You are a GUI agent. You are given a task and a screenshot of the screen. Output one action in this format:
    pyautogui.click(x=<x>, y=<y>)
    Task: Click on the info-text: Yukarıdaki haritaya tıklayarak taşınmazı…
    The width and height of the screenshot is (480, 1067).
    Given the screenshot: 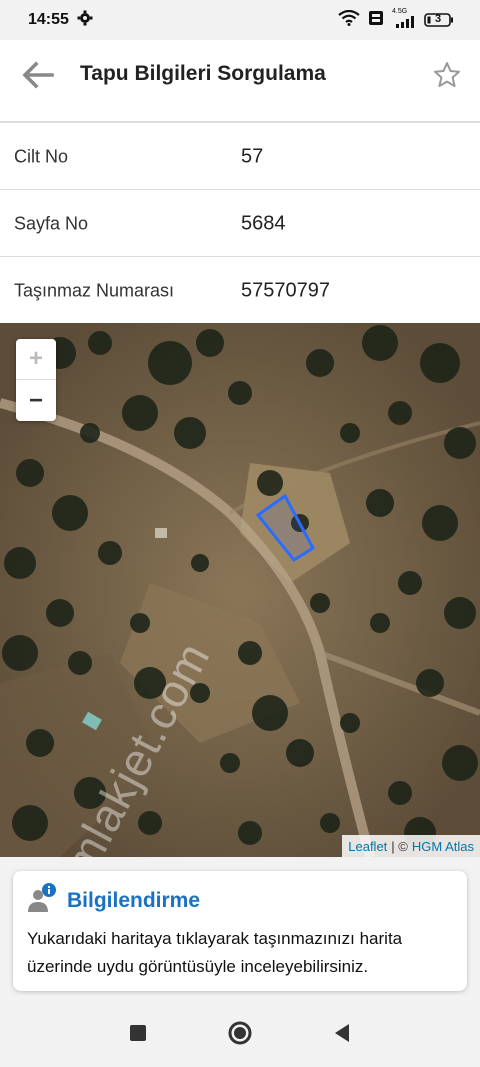 What is the action you would take?
    pyautogui.click(x=215, y=952)
    